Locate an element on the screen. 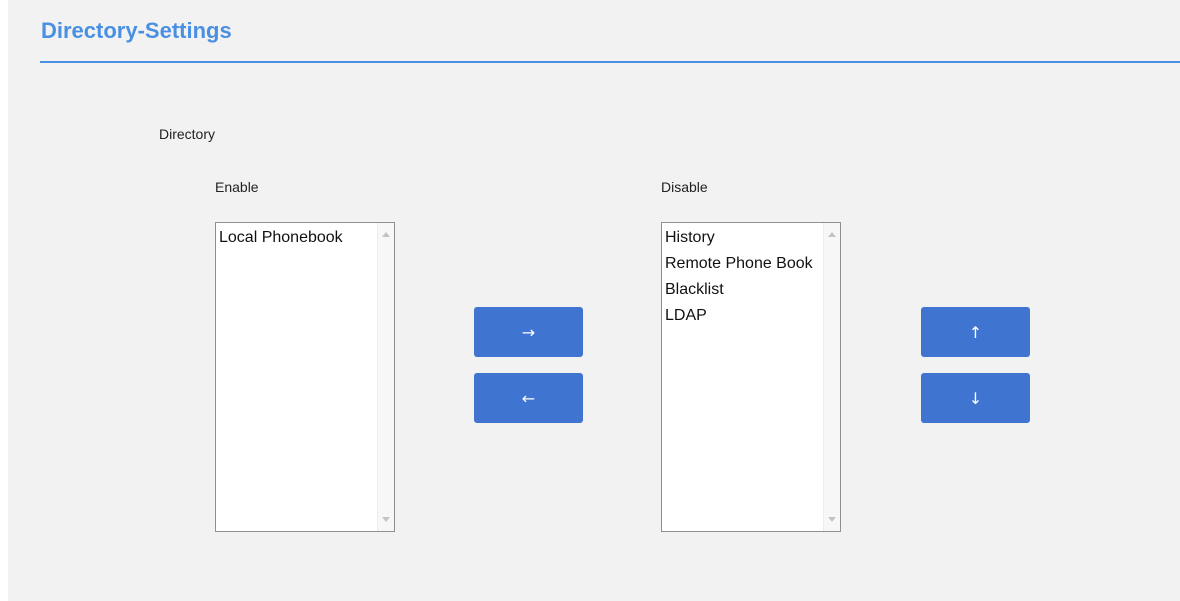  disable-listbox: History Remote Phone Book Blacklist LDAP is located at coordinates (751, 377).